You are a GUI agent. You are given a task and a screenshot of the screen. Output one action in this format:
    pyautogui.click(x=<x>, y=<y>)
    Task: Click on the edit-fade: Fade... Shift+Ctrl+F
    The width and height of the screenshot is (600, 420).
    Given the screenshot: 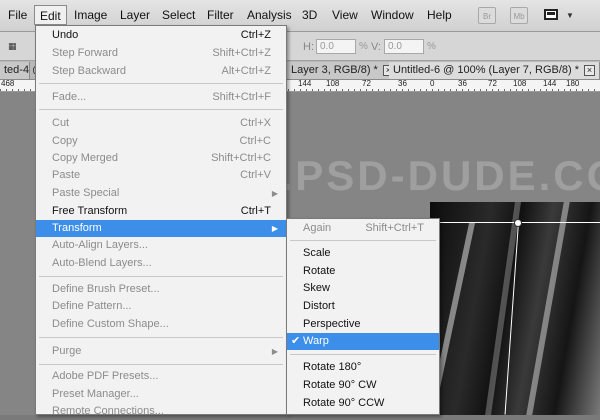 What is the action you would take?
    pyautogui.click(x=161, y=97)
    